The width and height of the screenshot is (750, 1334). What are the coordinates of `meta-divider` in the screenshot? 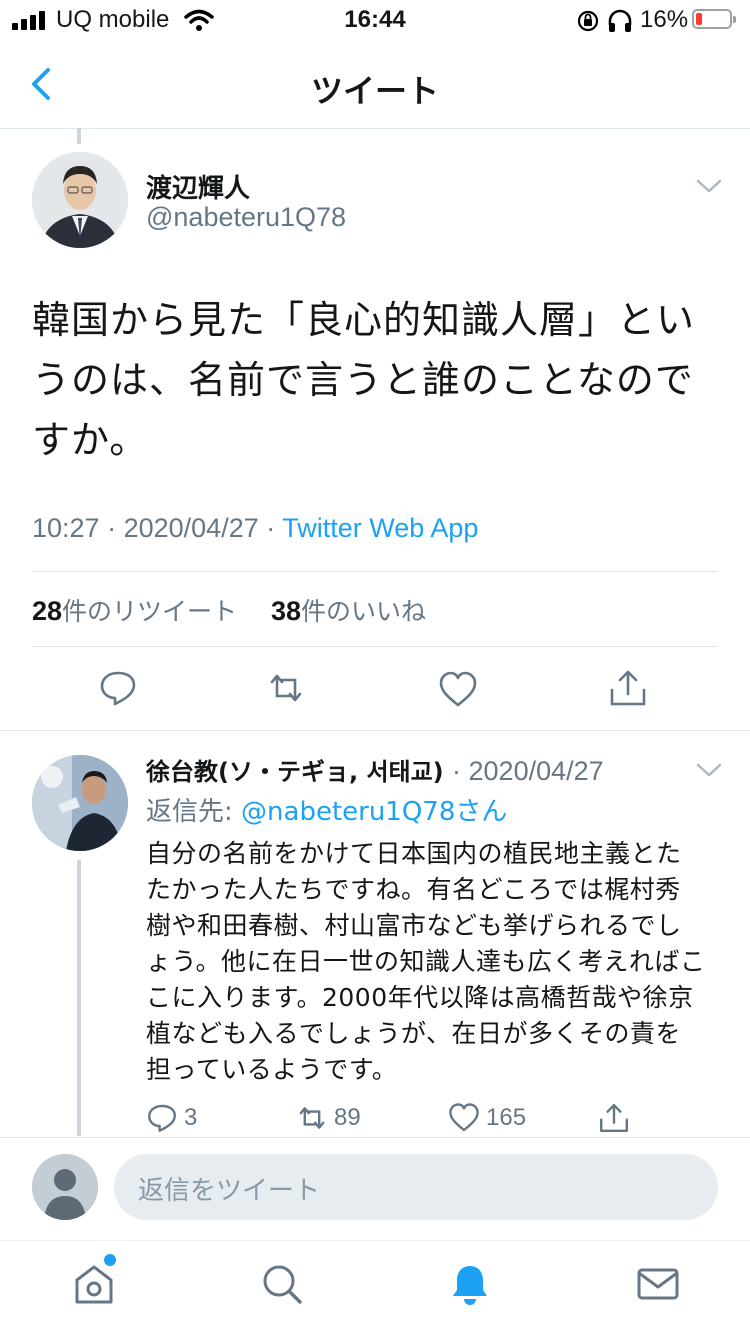 It's located at (375, 571).